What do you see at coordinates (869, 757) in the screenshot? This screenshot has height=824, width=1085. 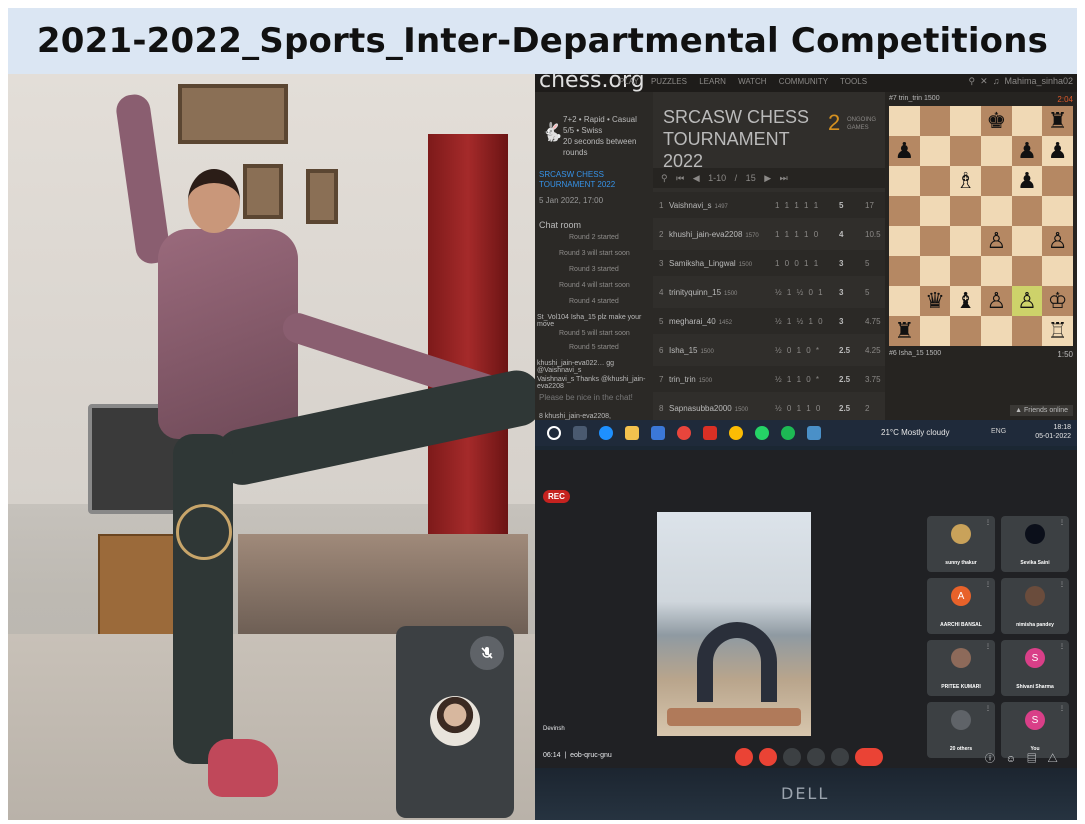 I see `leave-call-button` at bounding box center [869, 757].